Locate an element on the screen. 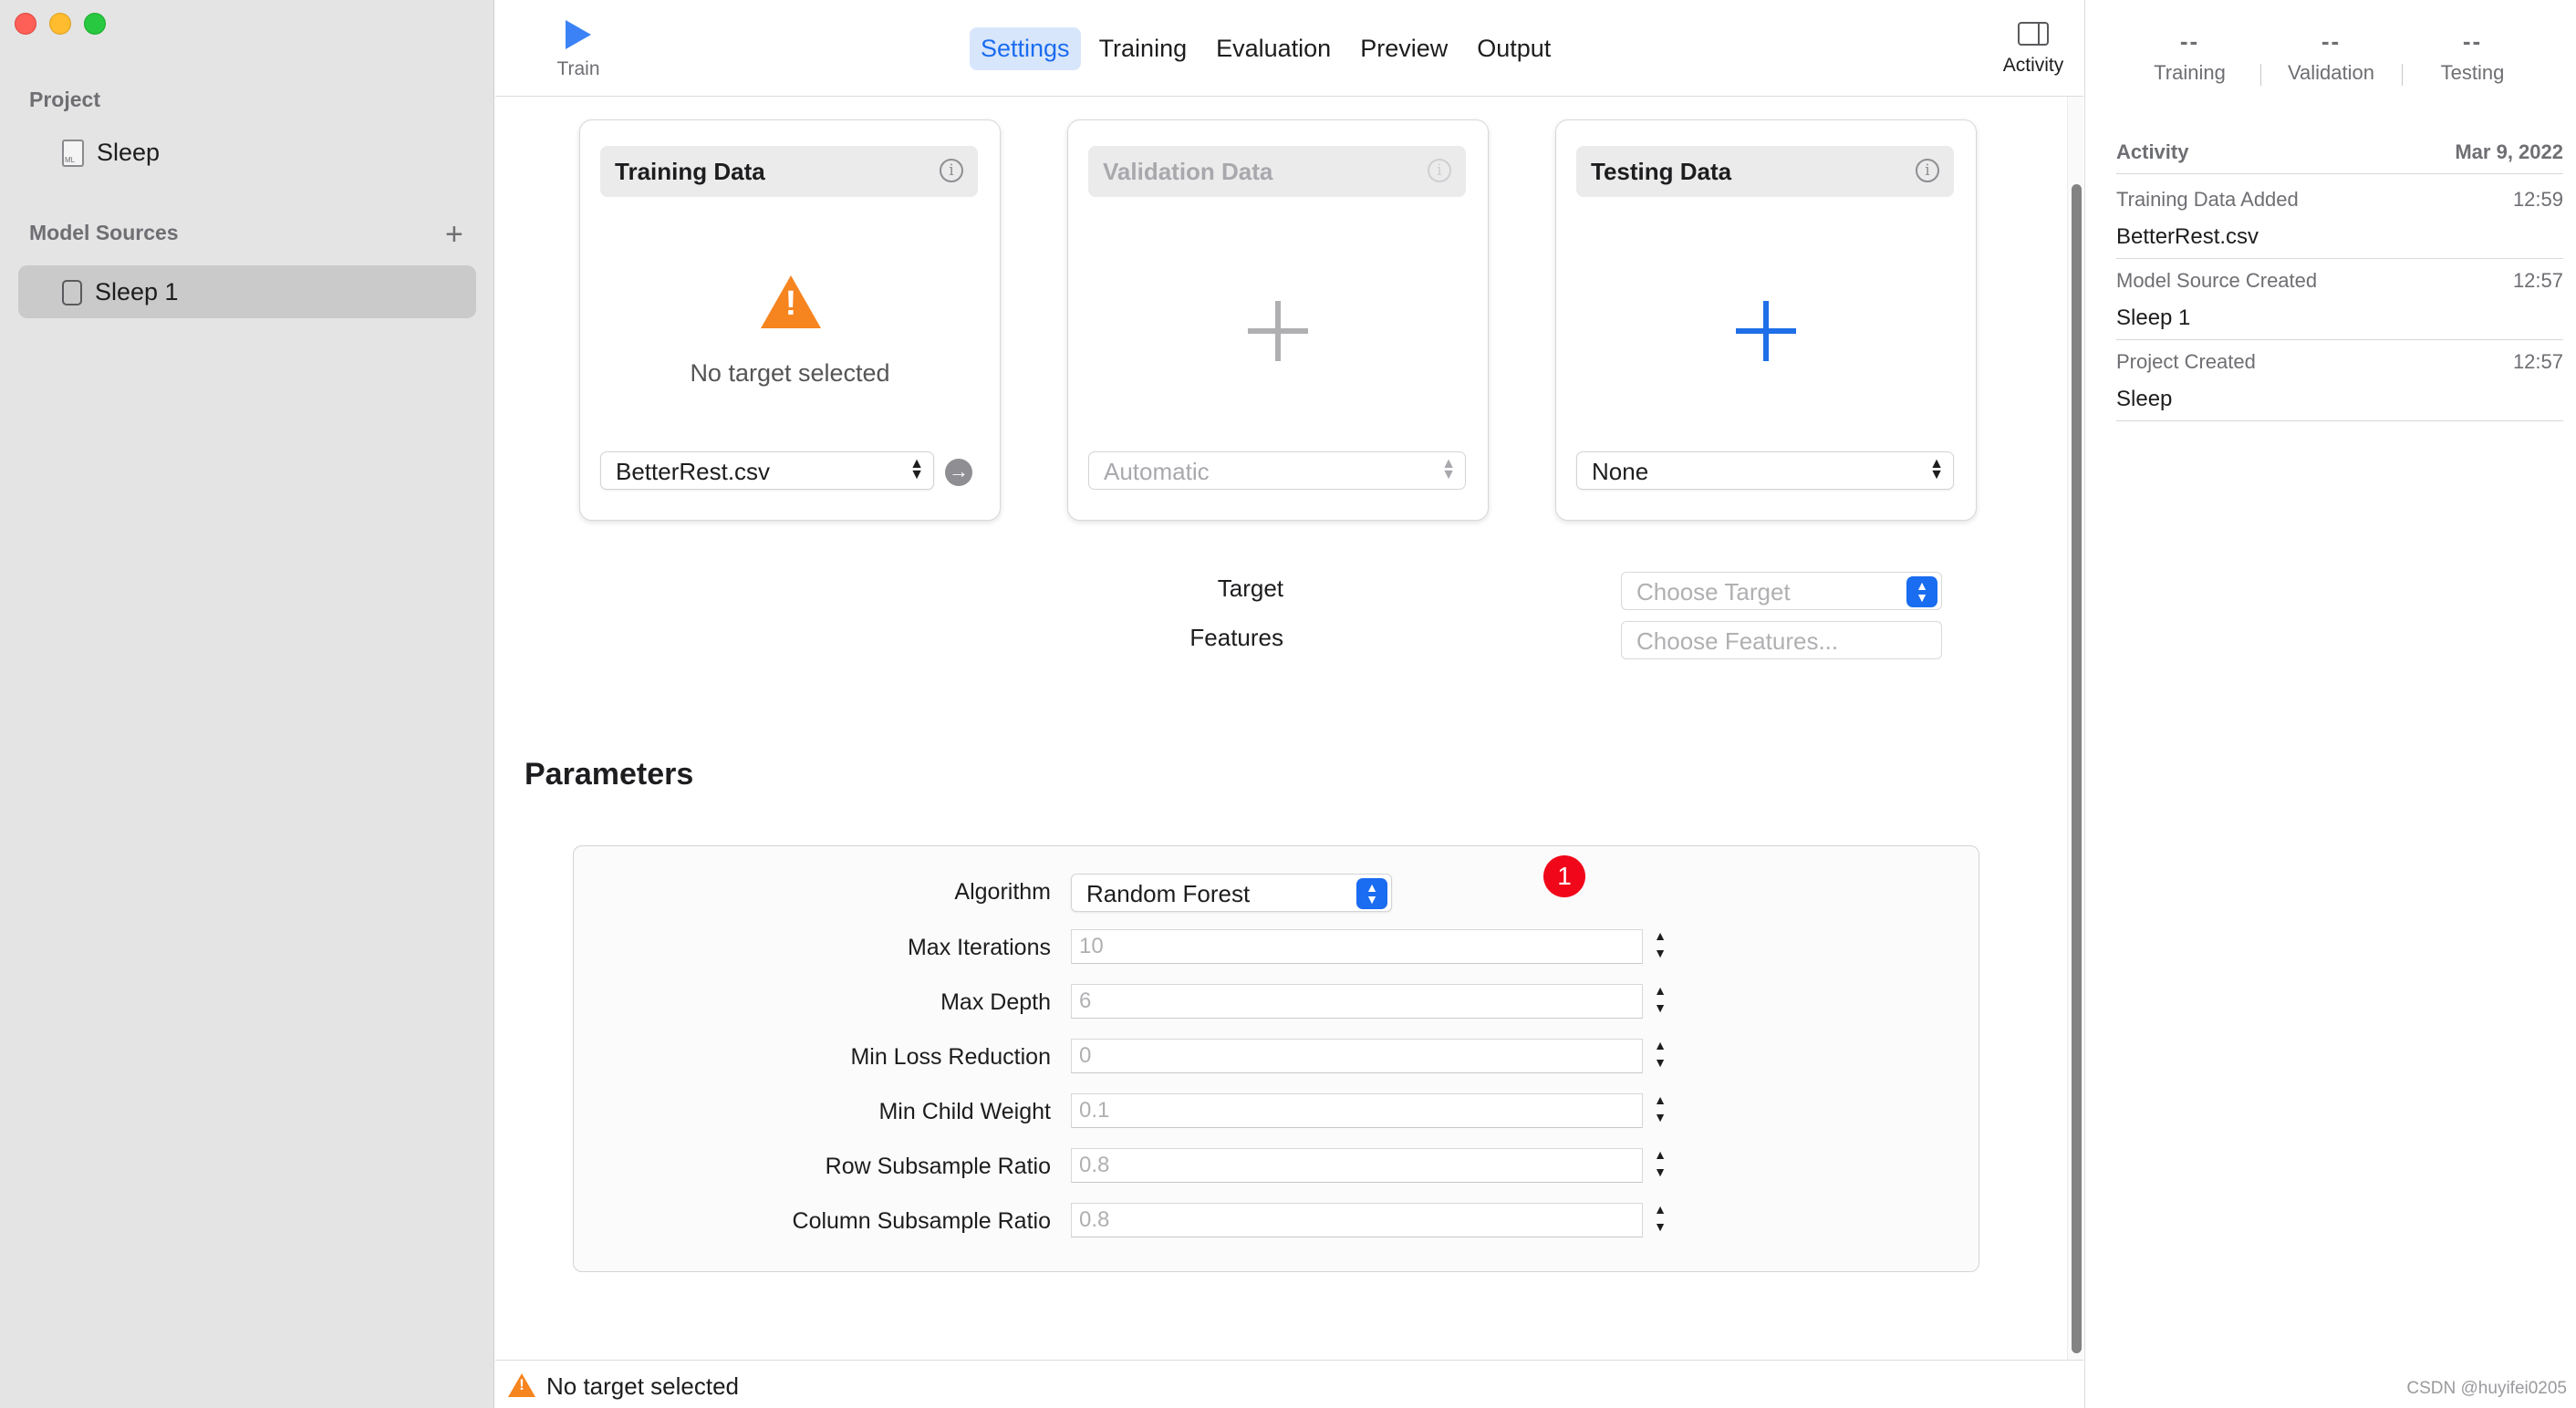 This screenshot has height=1408, width=2576. minimize-window-button is located at coordinates (60, 24).